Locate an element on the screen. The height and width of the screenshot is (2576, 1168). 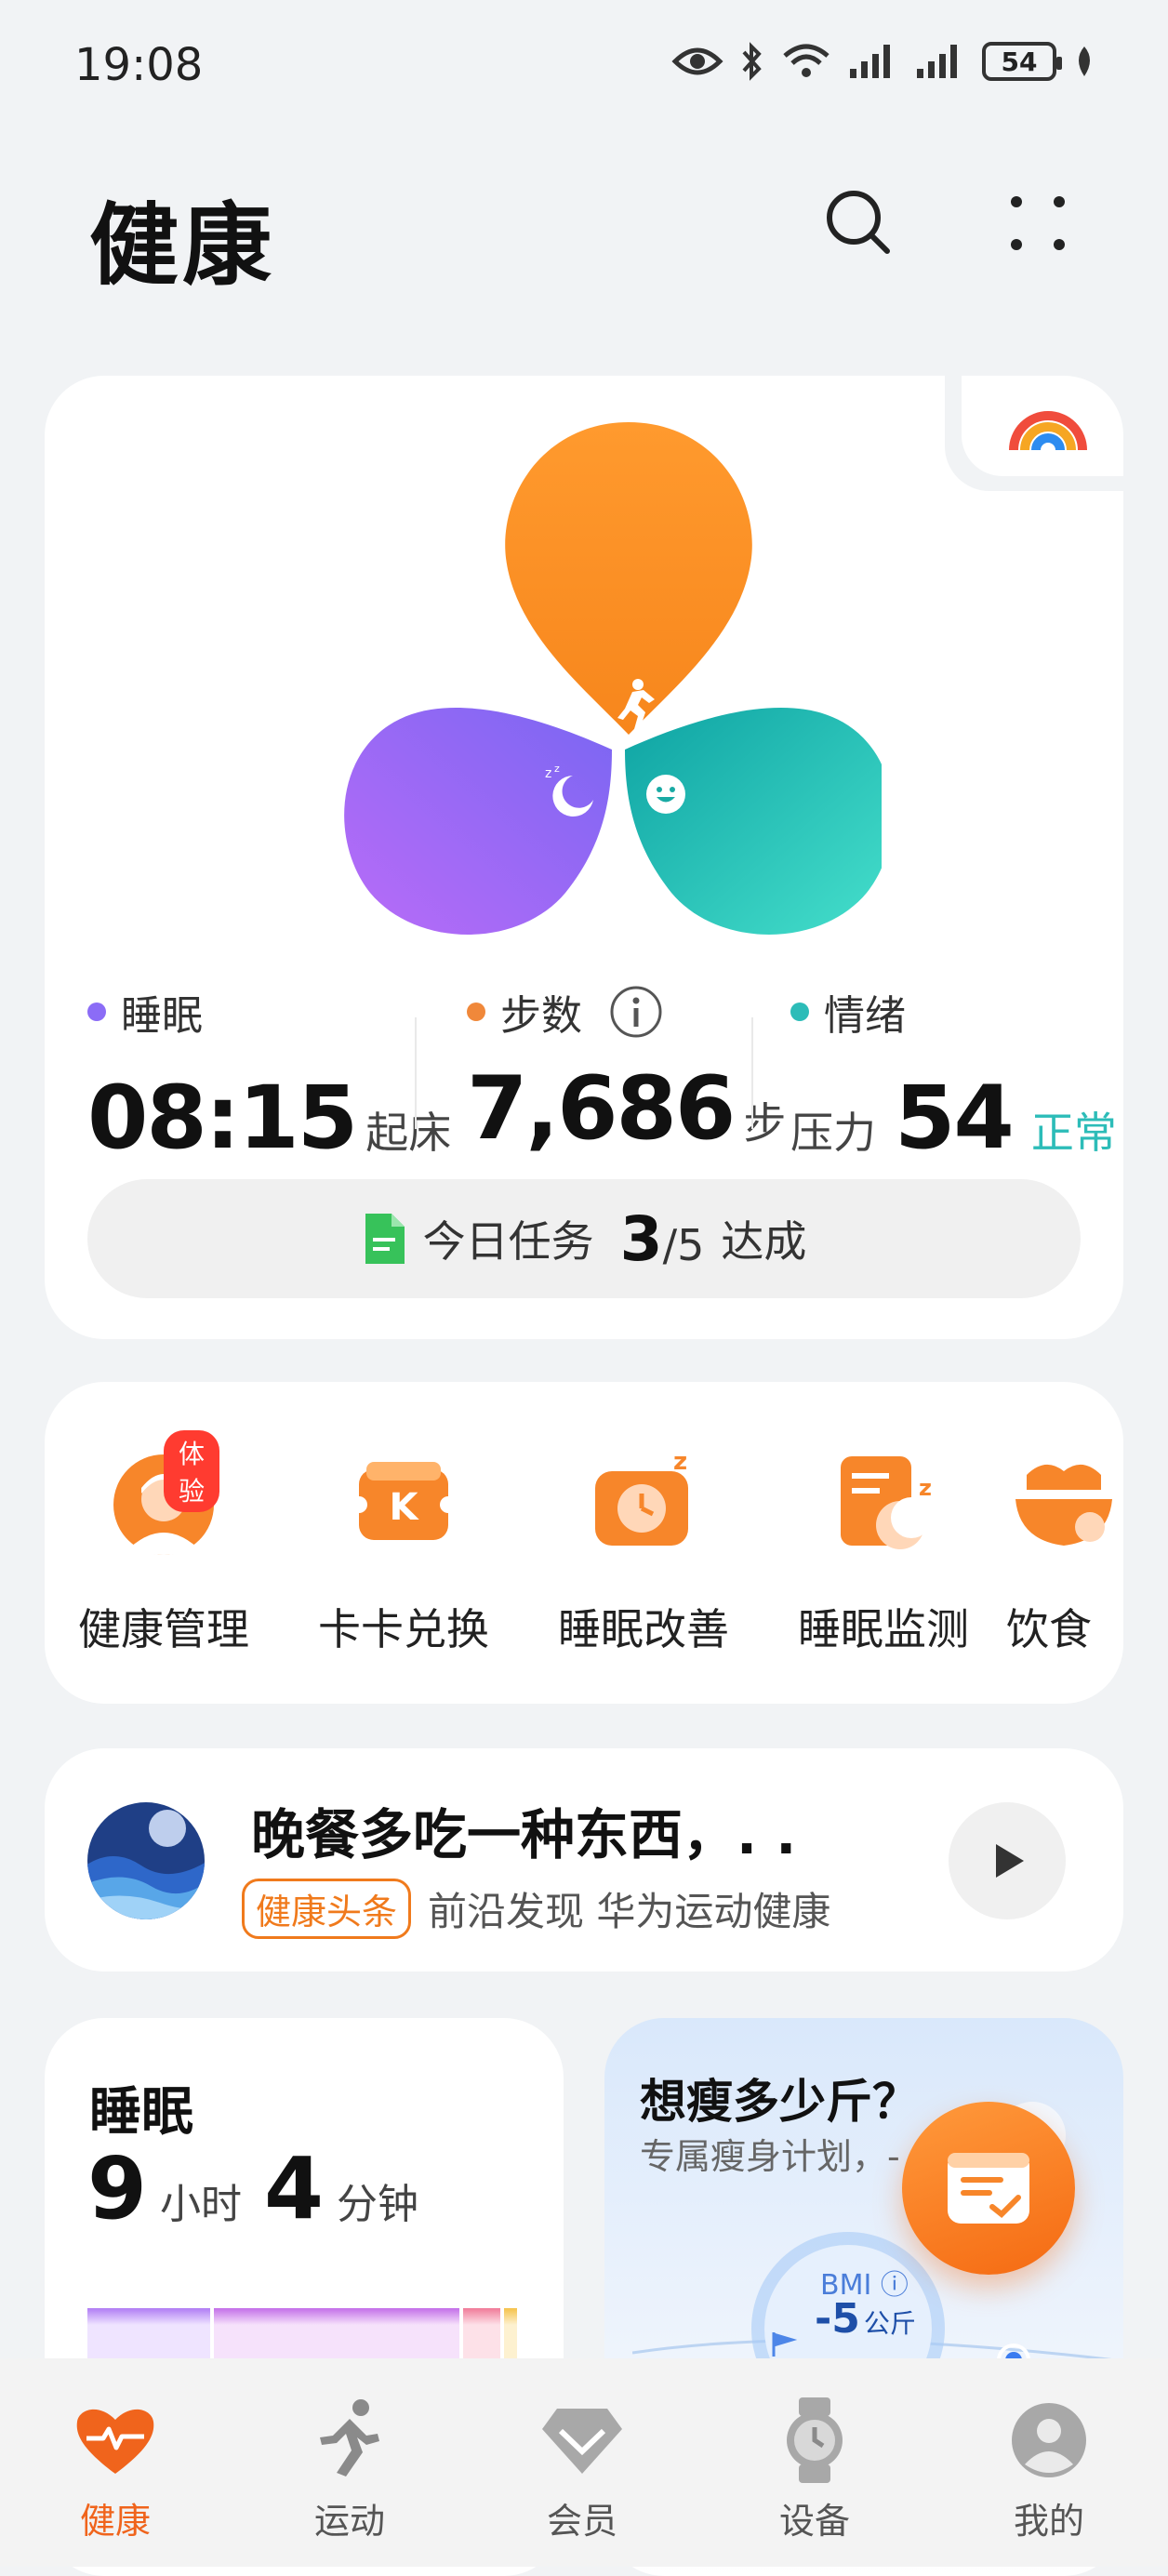
diamond-icon is located at coordinates (582, 2441).